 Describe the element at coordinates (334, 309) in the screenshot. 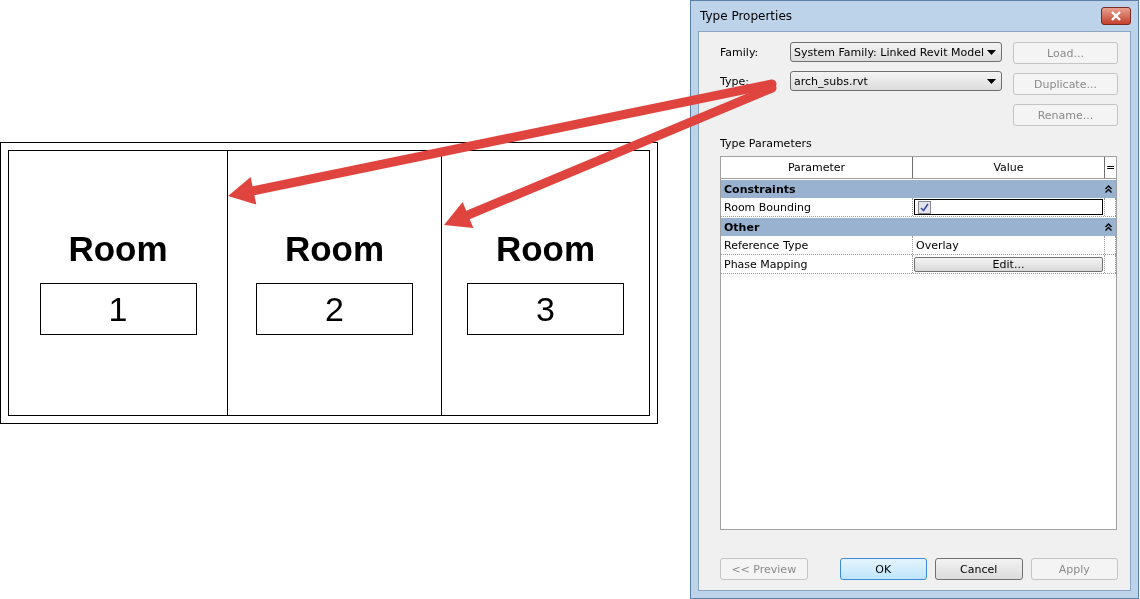

I see `room-number: 2` at that location.